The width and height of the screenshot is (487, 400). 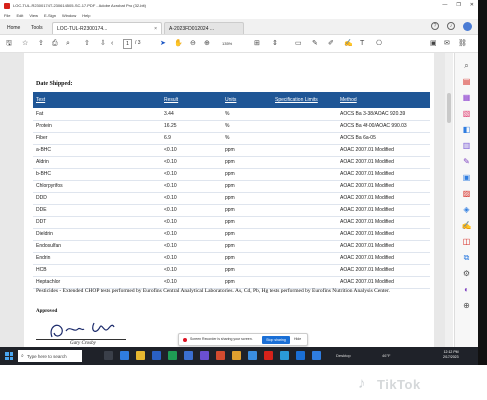 I want to click on zoom-level: 135%, so click(x=227, y=43).